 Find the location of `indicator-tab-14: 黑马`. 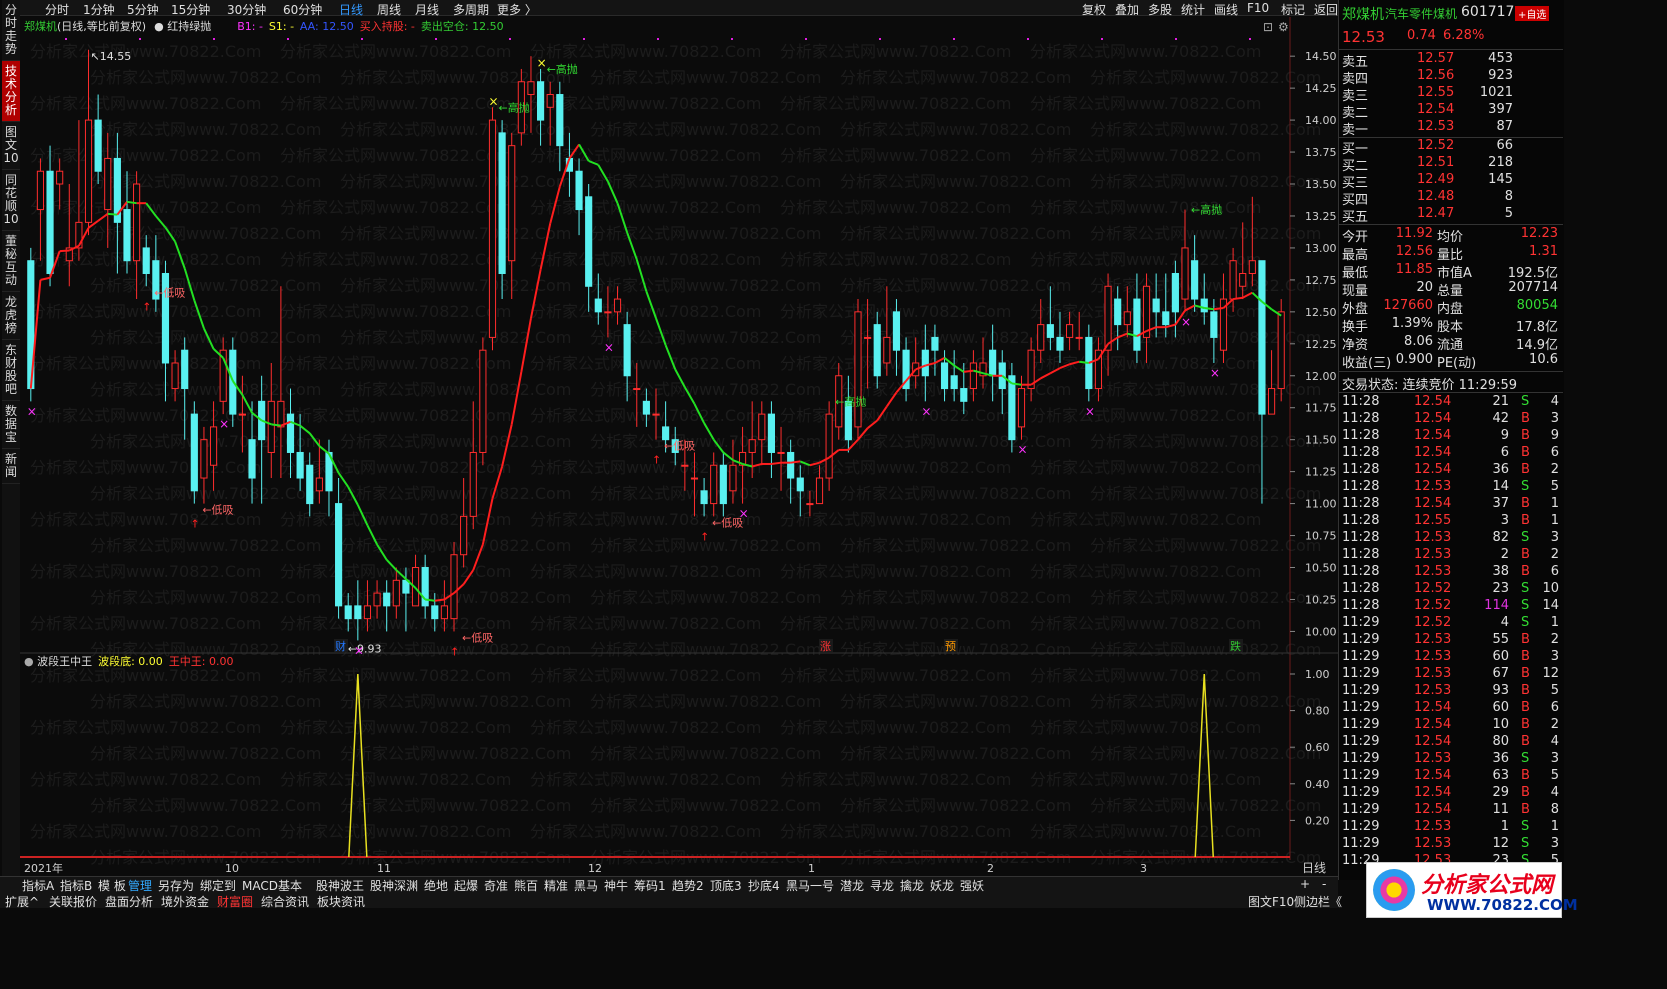

indicator-tab-14: 黑马 is located at coordinates (586, 885).